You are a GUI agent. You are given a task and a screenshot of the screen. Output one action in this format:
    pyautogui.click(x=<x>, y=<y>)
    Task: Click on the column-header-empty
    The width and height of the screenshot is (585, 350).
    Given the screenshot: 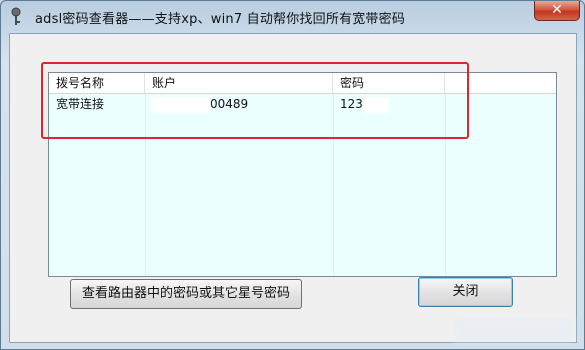 What is the action you would take?
    pyautogui.click(x=501, y=83)
    